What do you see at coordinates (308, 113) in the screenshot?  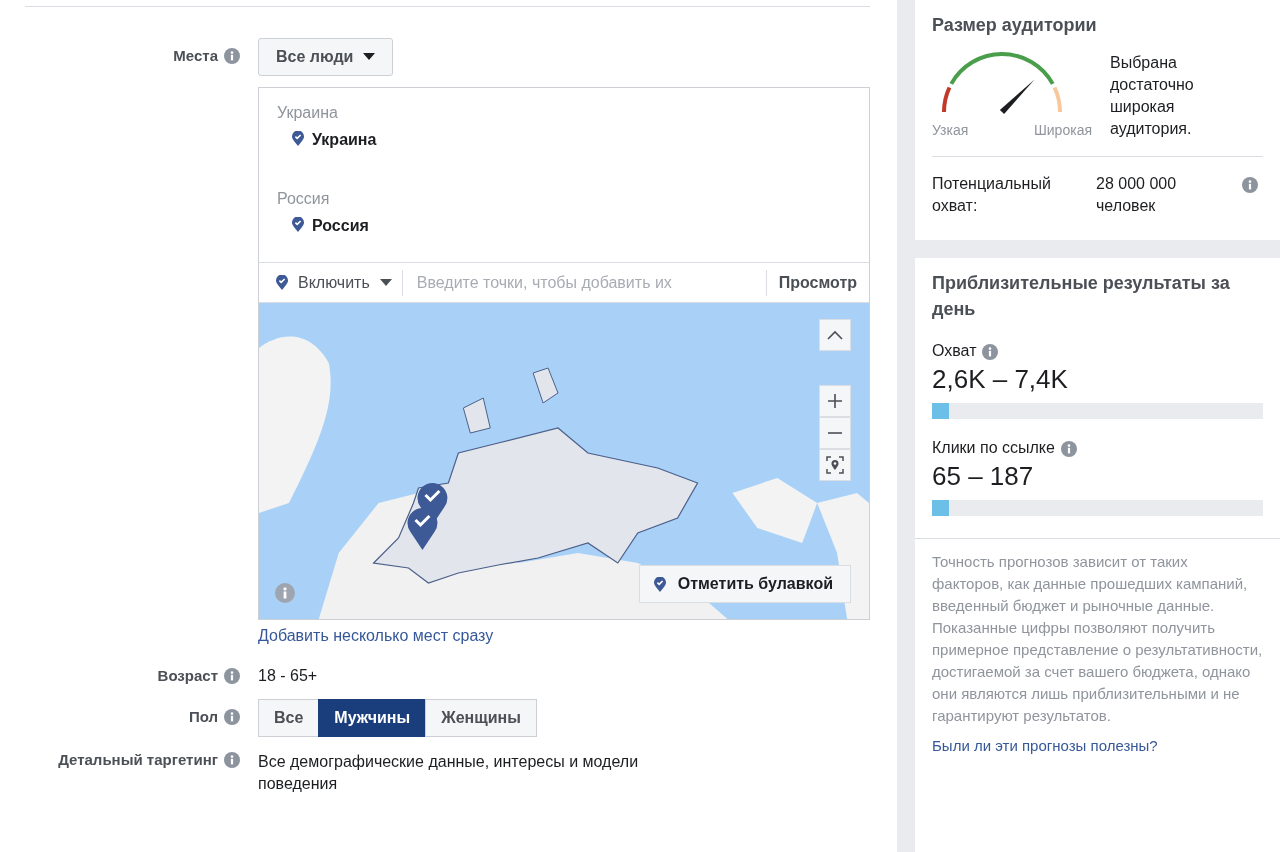 I see `group-heading: Украина` at bounding box center [308, 113].